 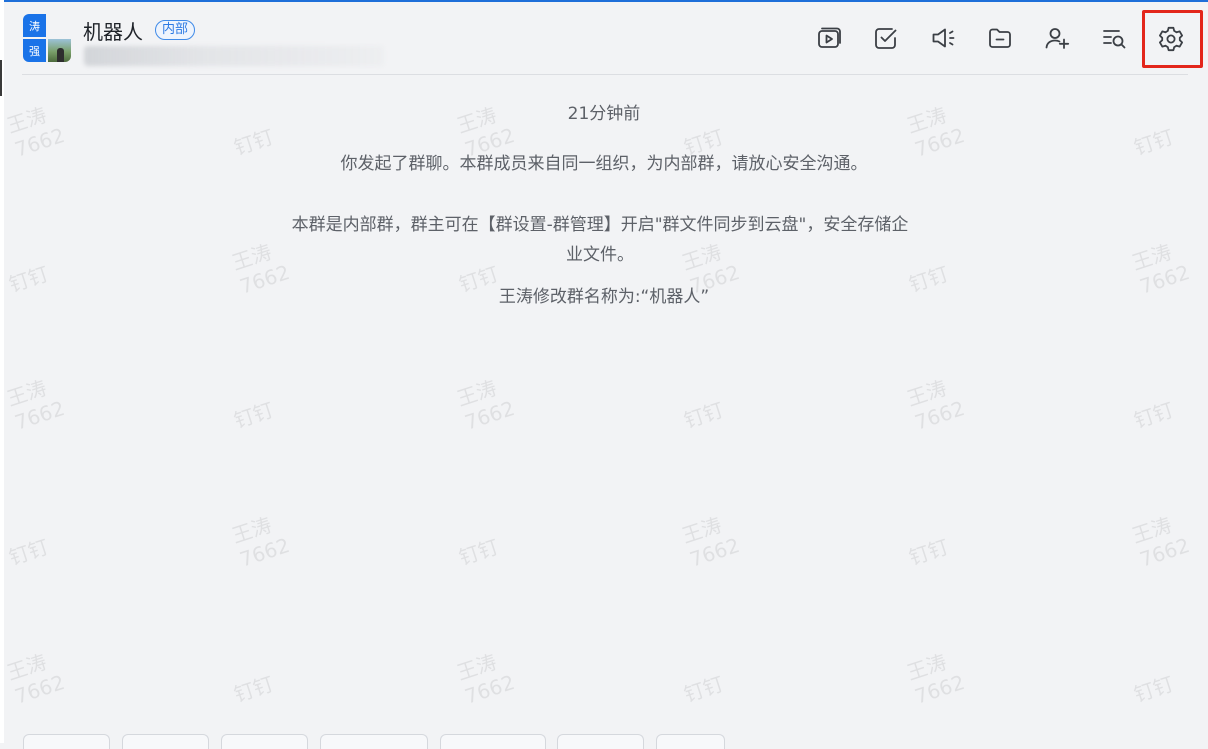 I want to click on message-timestamp: 21分钟前, so click(x=604, y=114).